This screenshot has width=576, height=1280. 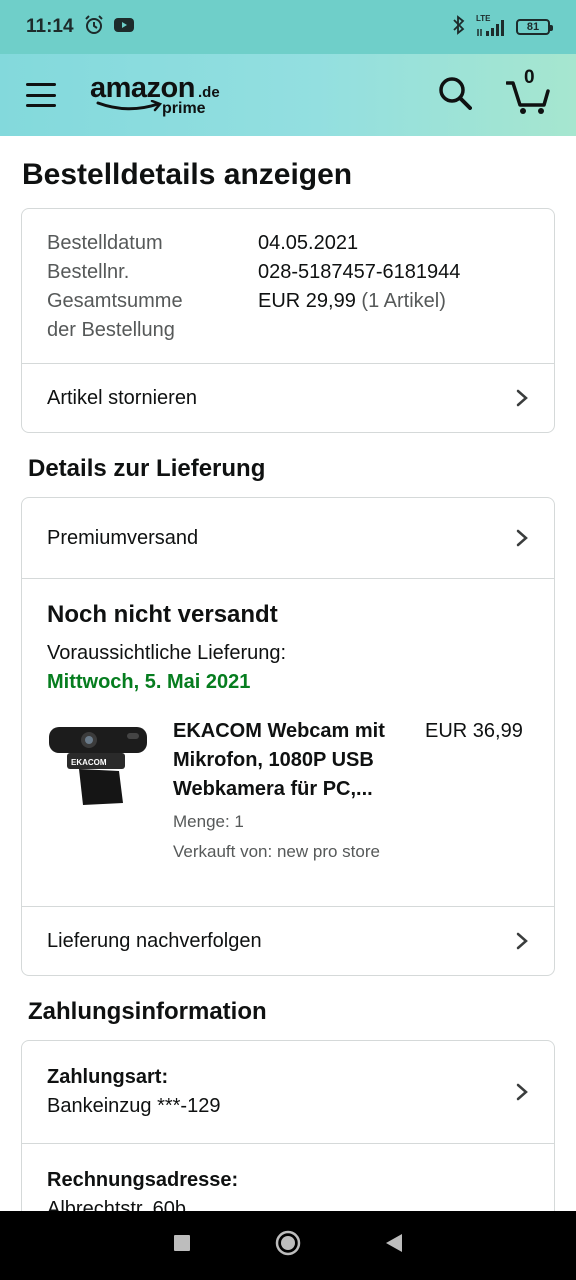 I want to click on shipping-method-link: Premiumversand, so click(x=288, y=538).